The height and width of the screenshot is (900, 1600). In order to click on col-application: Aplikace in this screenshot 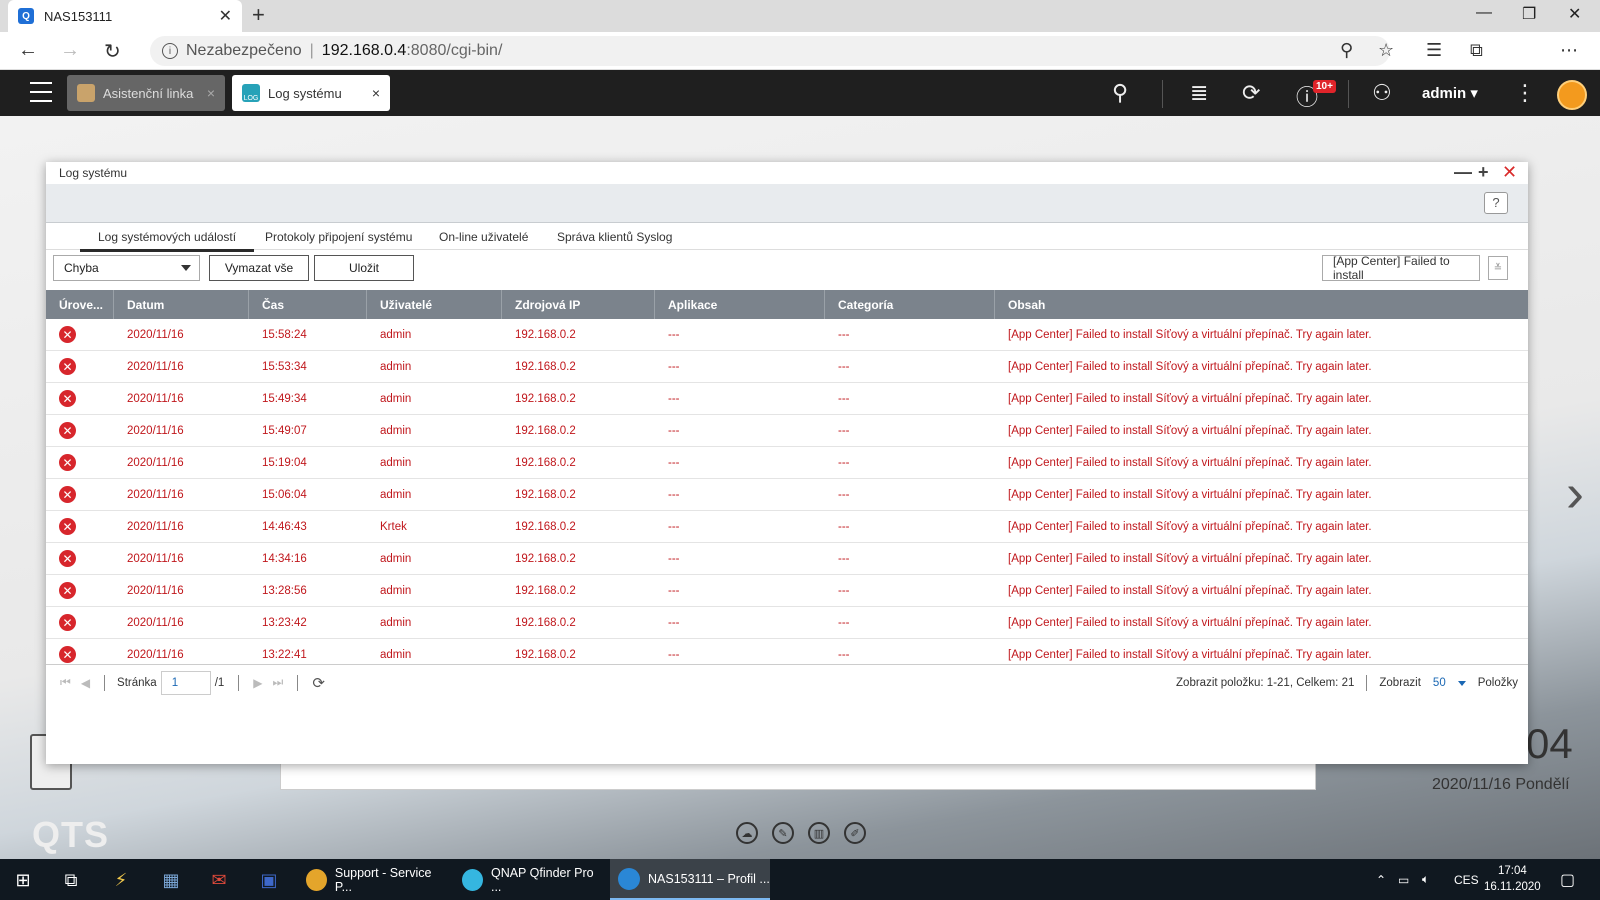, I will do `click(740, 304)`.